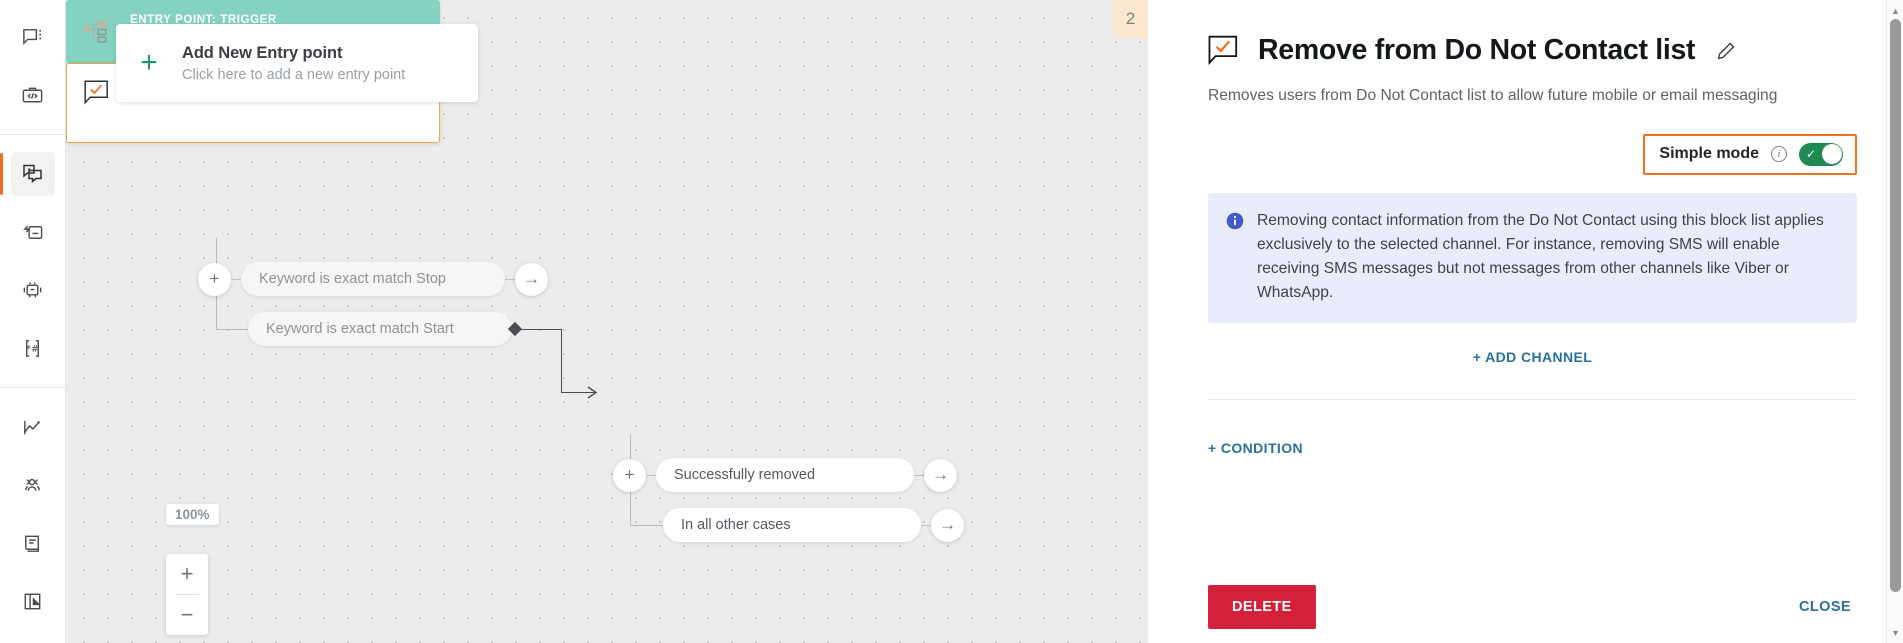 The height and width of the screenshot is (643, 1903). I want to click on info-circle-icon, so click(1235, 259).